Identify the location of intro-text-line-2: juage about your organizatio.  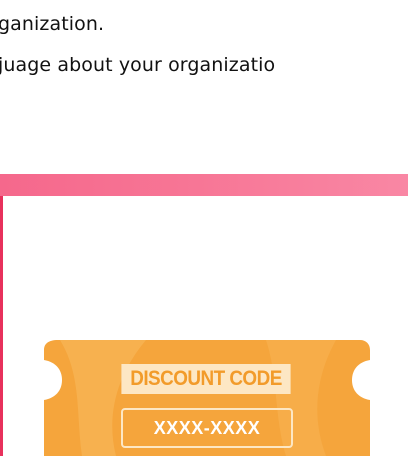
(138, 65).